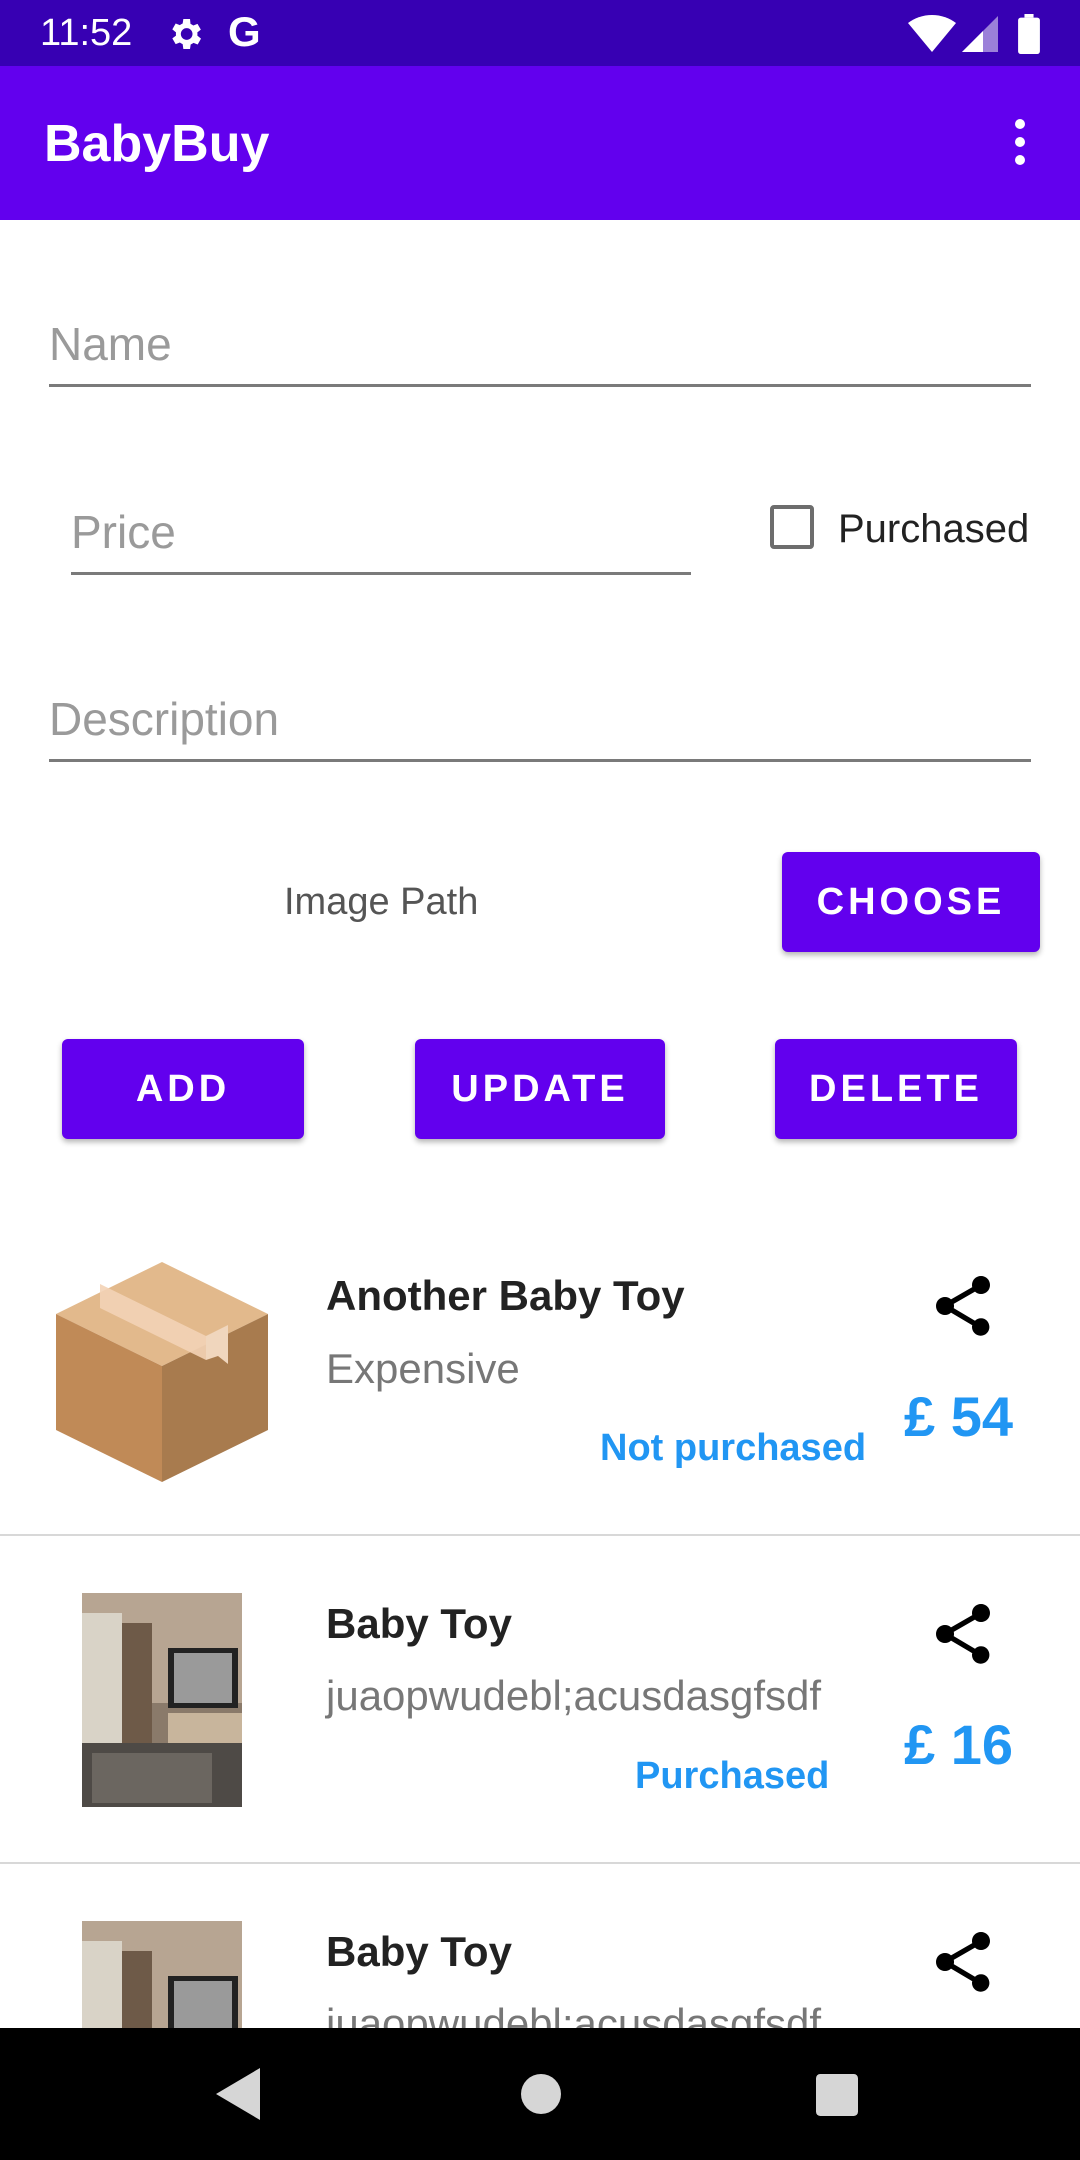 This screenshot has width=1080, height=2160. I want to click on choose-button: CHOOSE, so click(911, 902).